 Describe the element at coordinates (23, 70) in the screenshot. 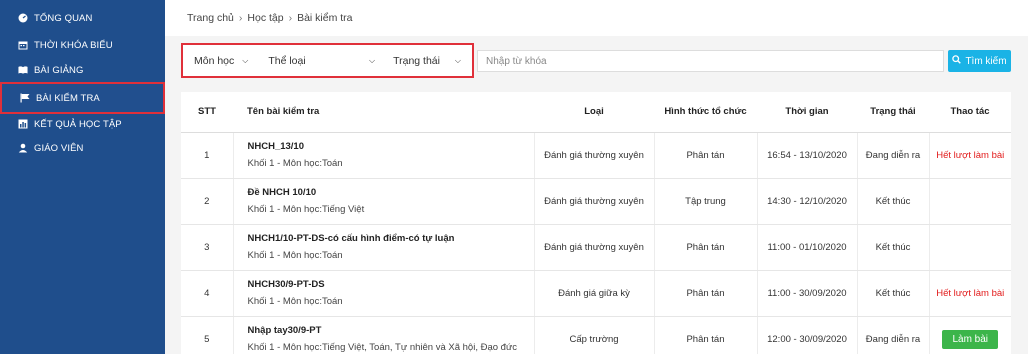

I see `book-icon` at that location.